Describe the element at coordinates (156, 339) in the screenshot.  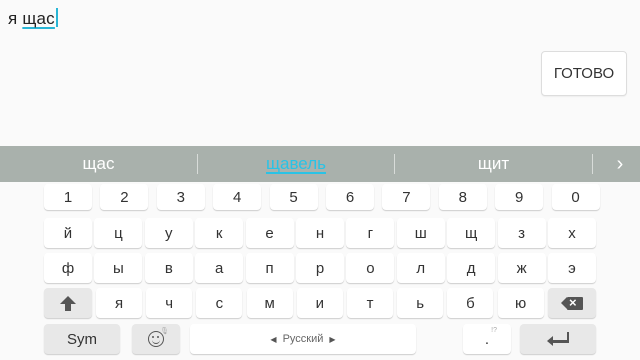
I see `emoji-key: 🎙` at that location.